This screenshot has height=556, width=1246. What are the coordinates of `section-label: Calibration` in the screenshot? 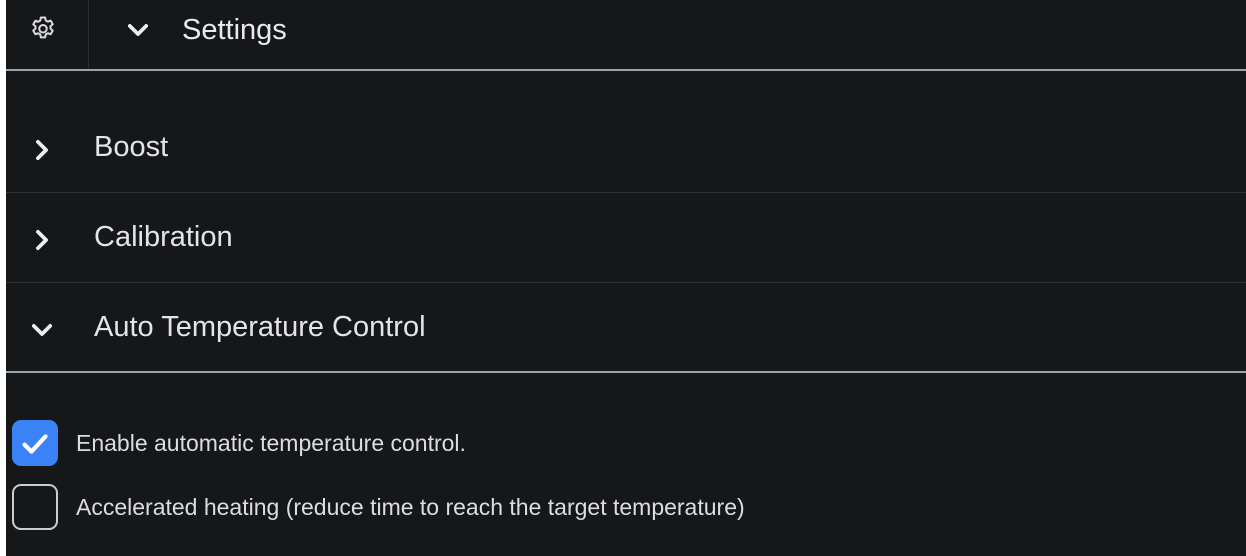 It's located at (163, 237).